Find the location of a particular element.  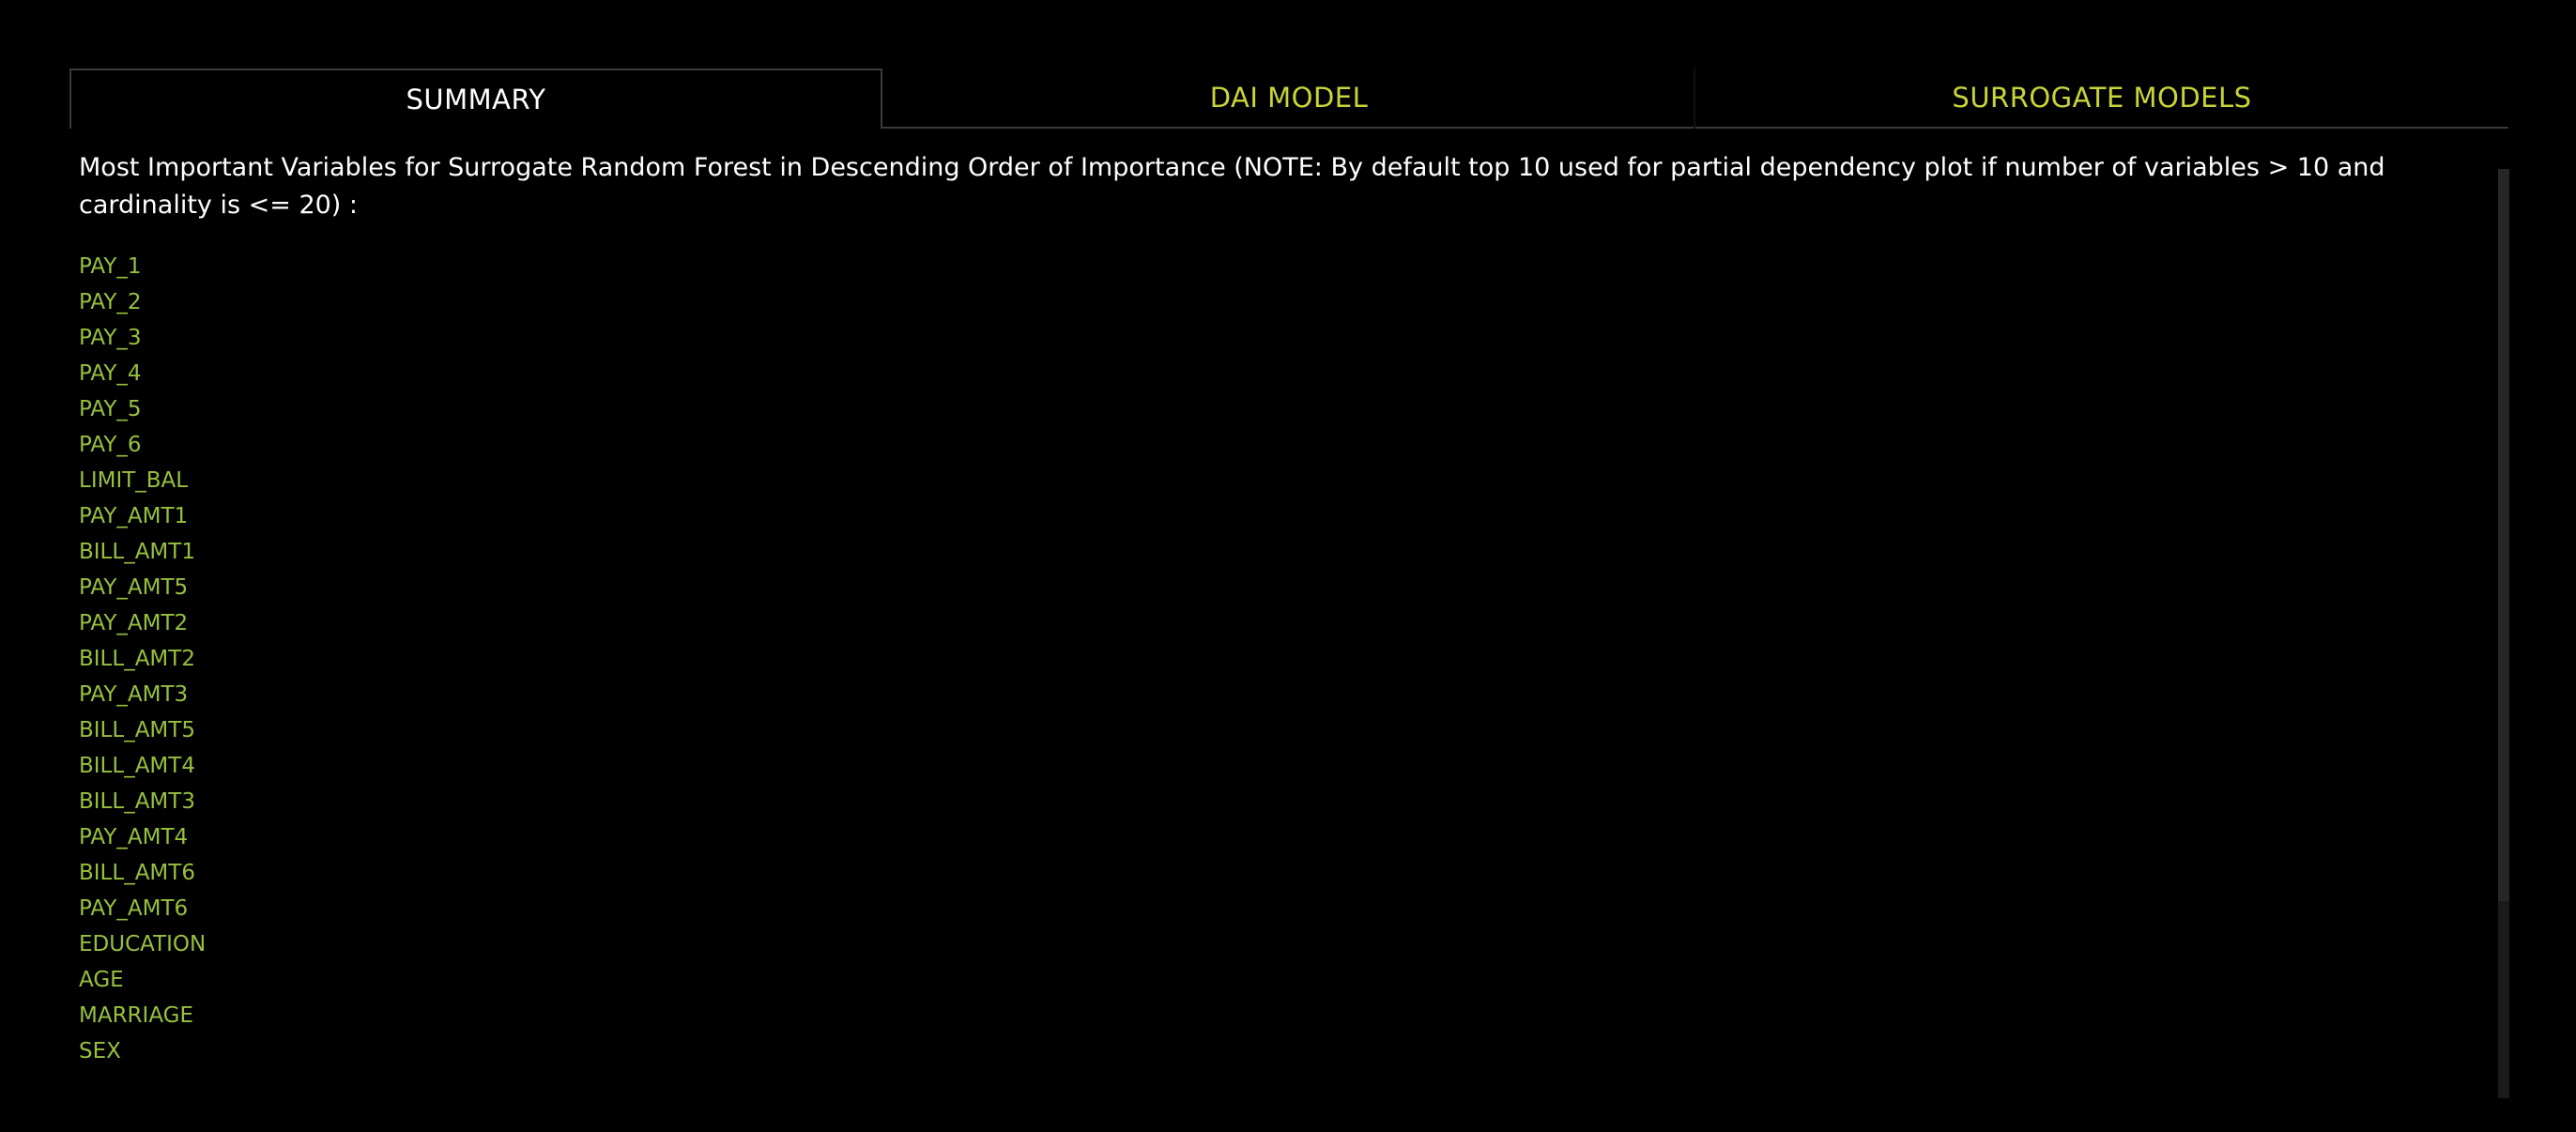

tab-surrogate-models: SURROGATE MODELS is located at coordinates (2101, 99).